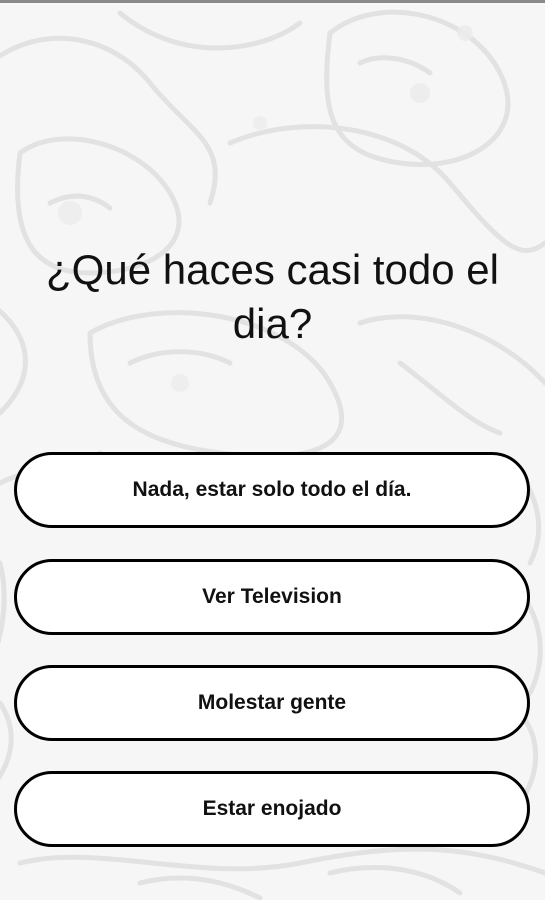 This screenshot has height=900, width=545. Describe the element at coordinates (272, 296) in the screenshot. I see `question-title: ¿Qué haces casi todo el dia?` at that location.